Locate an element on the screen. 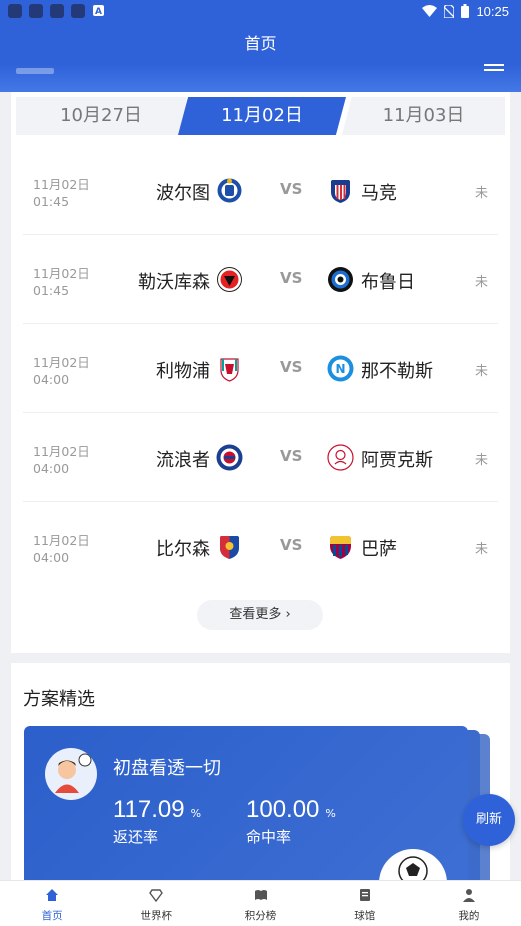 The width and height of the screenshot is (521, 926). napoli-logo-icon: N is located at coordinates (340, 368).